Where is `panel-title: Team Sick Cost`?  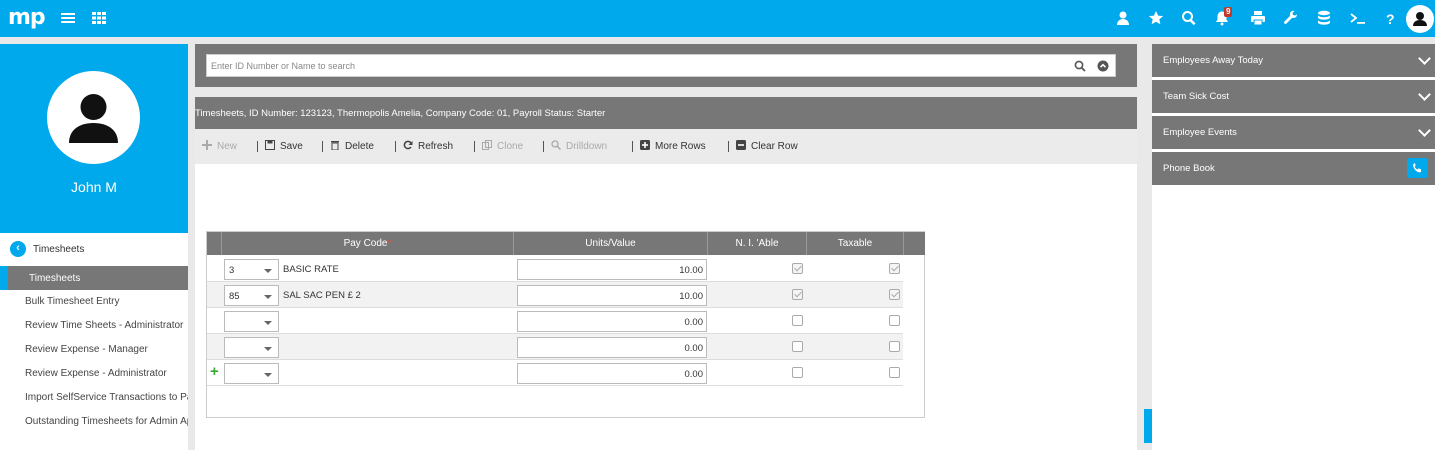
panel-title: Team Sick Cost is located at coordinates (1196, 96).